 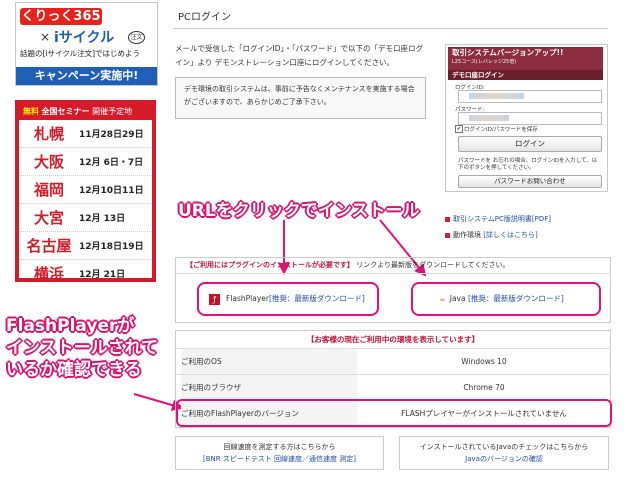 I want to click on table-row: ご利用のブラウザ Chrome 70, so click(x=393, y=388).